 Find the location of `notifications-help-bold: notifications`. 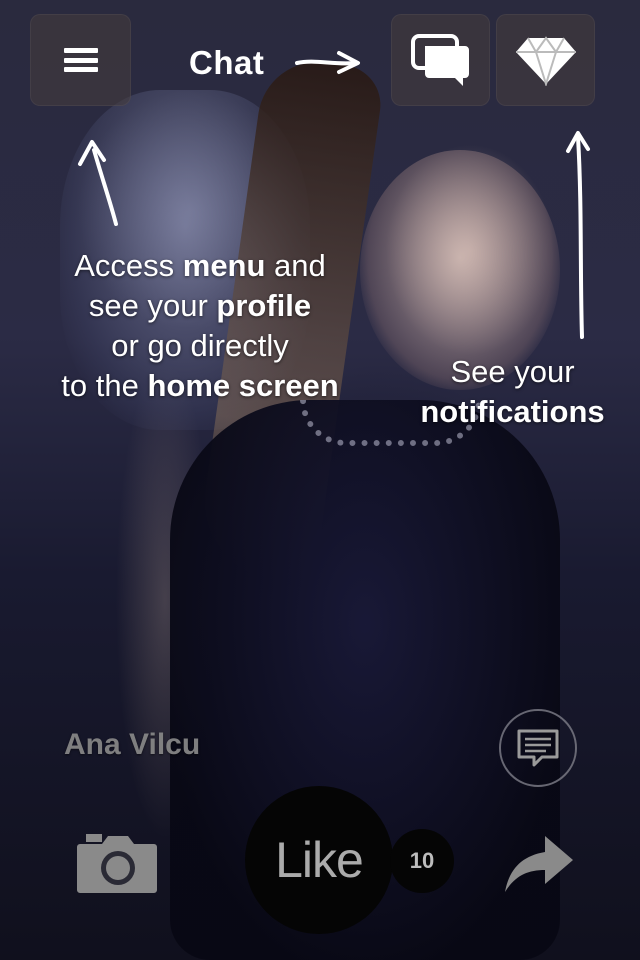

notifications-help-bold: notifications is located at coordinates (512, 411).